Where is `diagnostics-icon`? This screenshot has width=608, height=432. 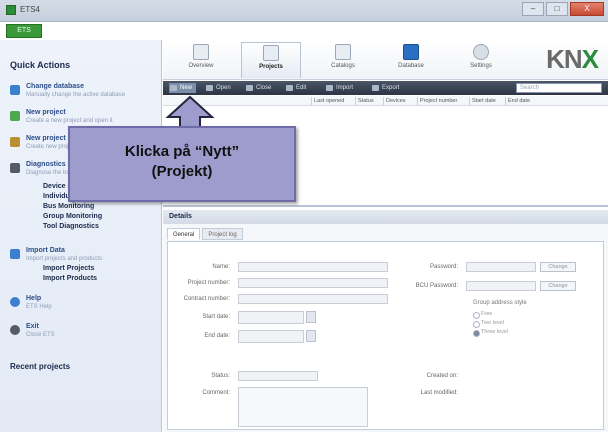 diagnostics-icon is located at coordinates (15, 168).